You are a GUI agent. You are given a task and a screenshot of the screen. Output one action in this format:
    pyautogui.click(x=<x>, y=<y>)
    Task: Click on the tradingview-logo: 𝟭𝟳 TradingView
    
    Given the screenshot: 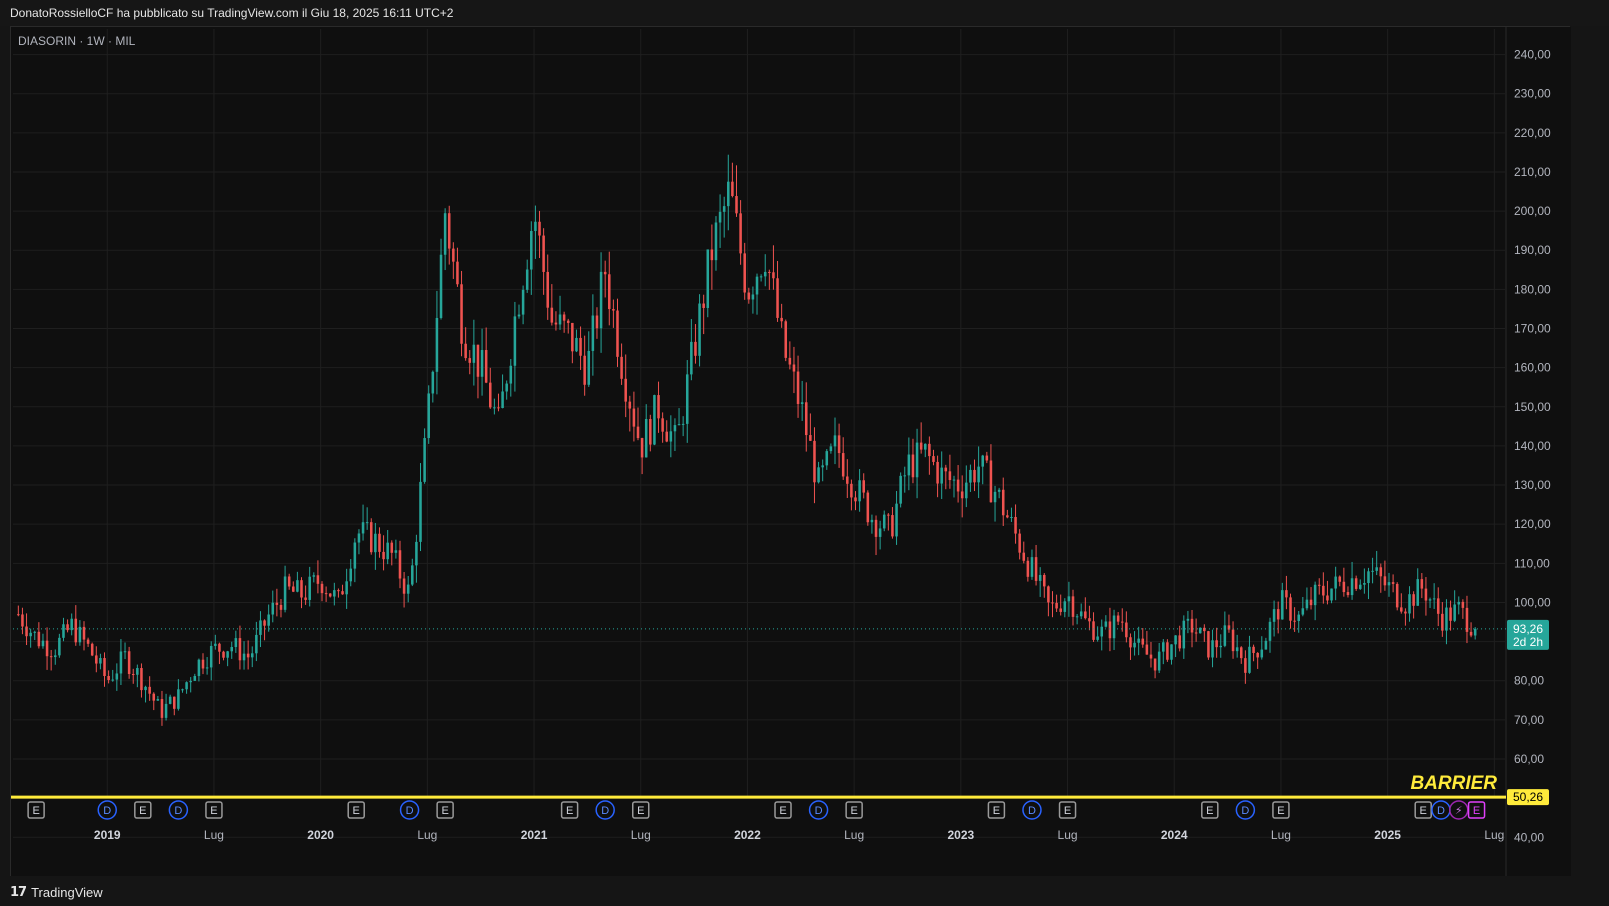 What is the action you would take?
    pyautogui.click(x=56, y=892)
    